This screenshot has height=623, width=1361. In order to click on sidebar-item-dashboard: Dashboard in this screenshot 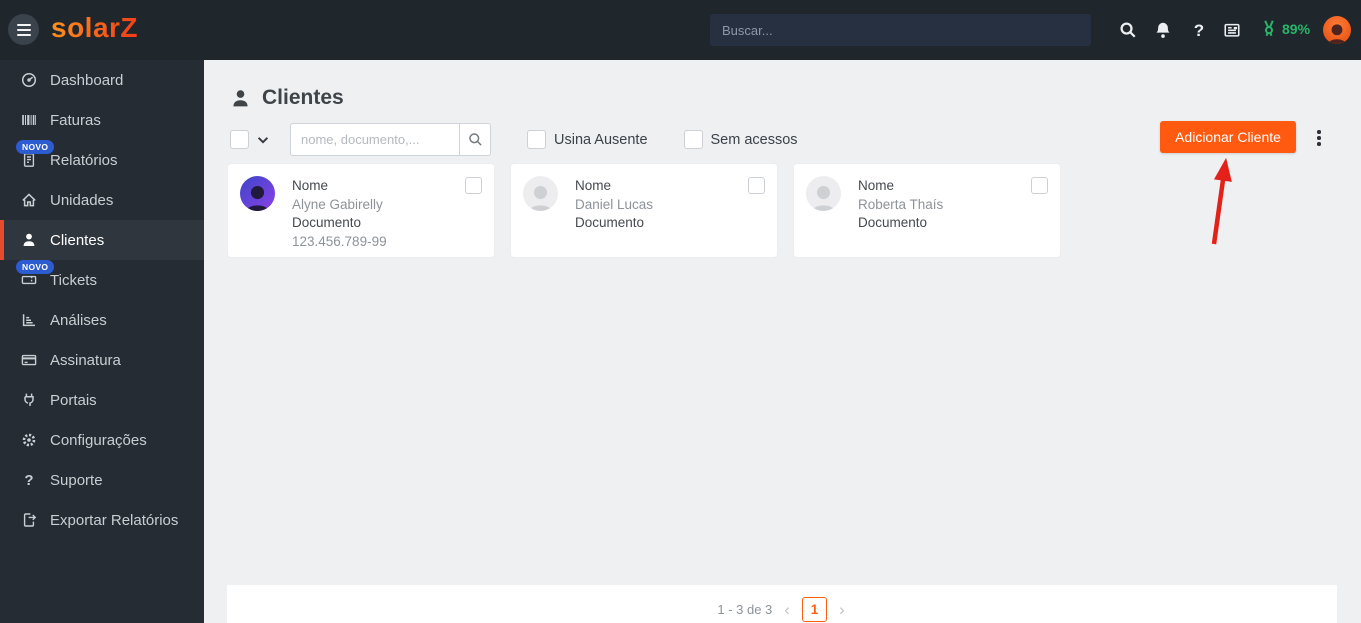, I will do `click(102, 80)`.